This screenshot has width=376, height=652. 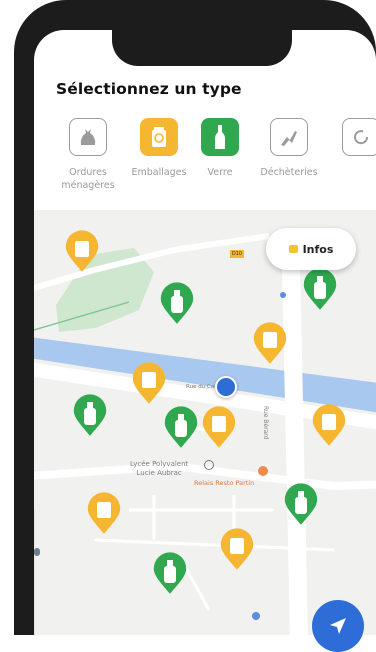 I want to click on phone-notch, so click(x=202, y=48).